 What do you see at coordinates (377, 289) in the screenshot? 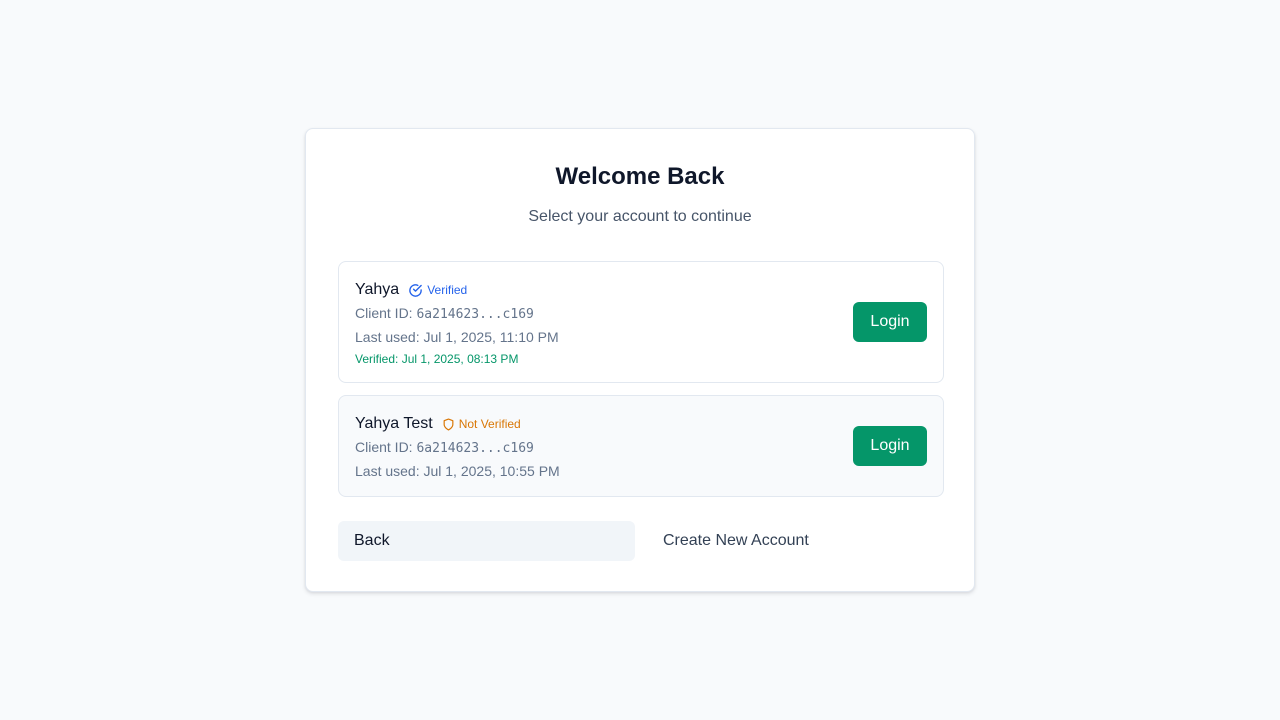
I see `account-name: Yahya` at bounding box center [377, 289].